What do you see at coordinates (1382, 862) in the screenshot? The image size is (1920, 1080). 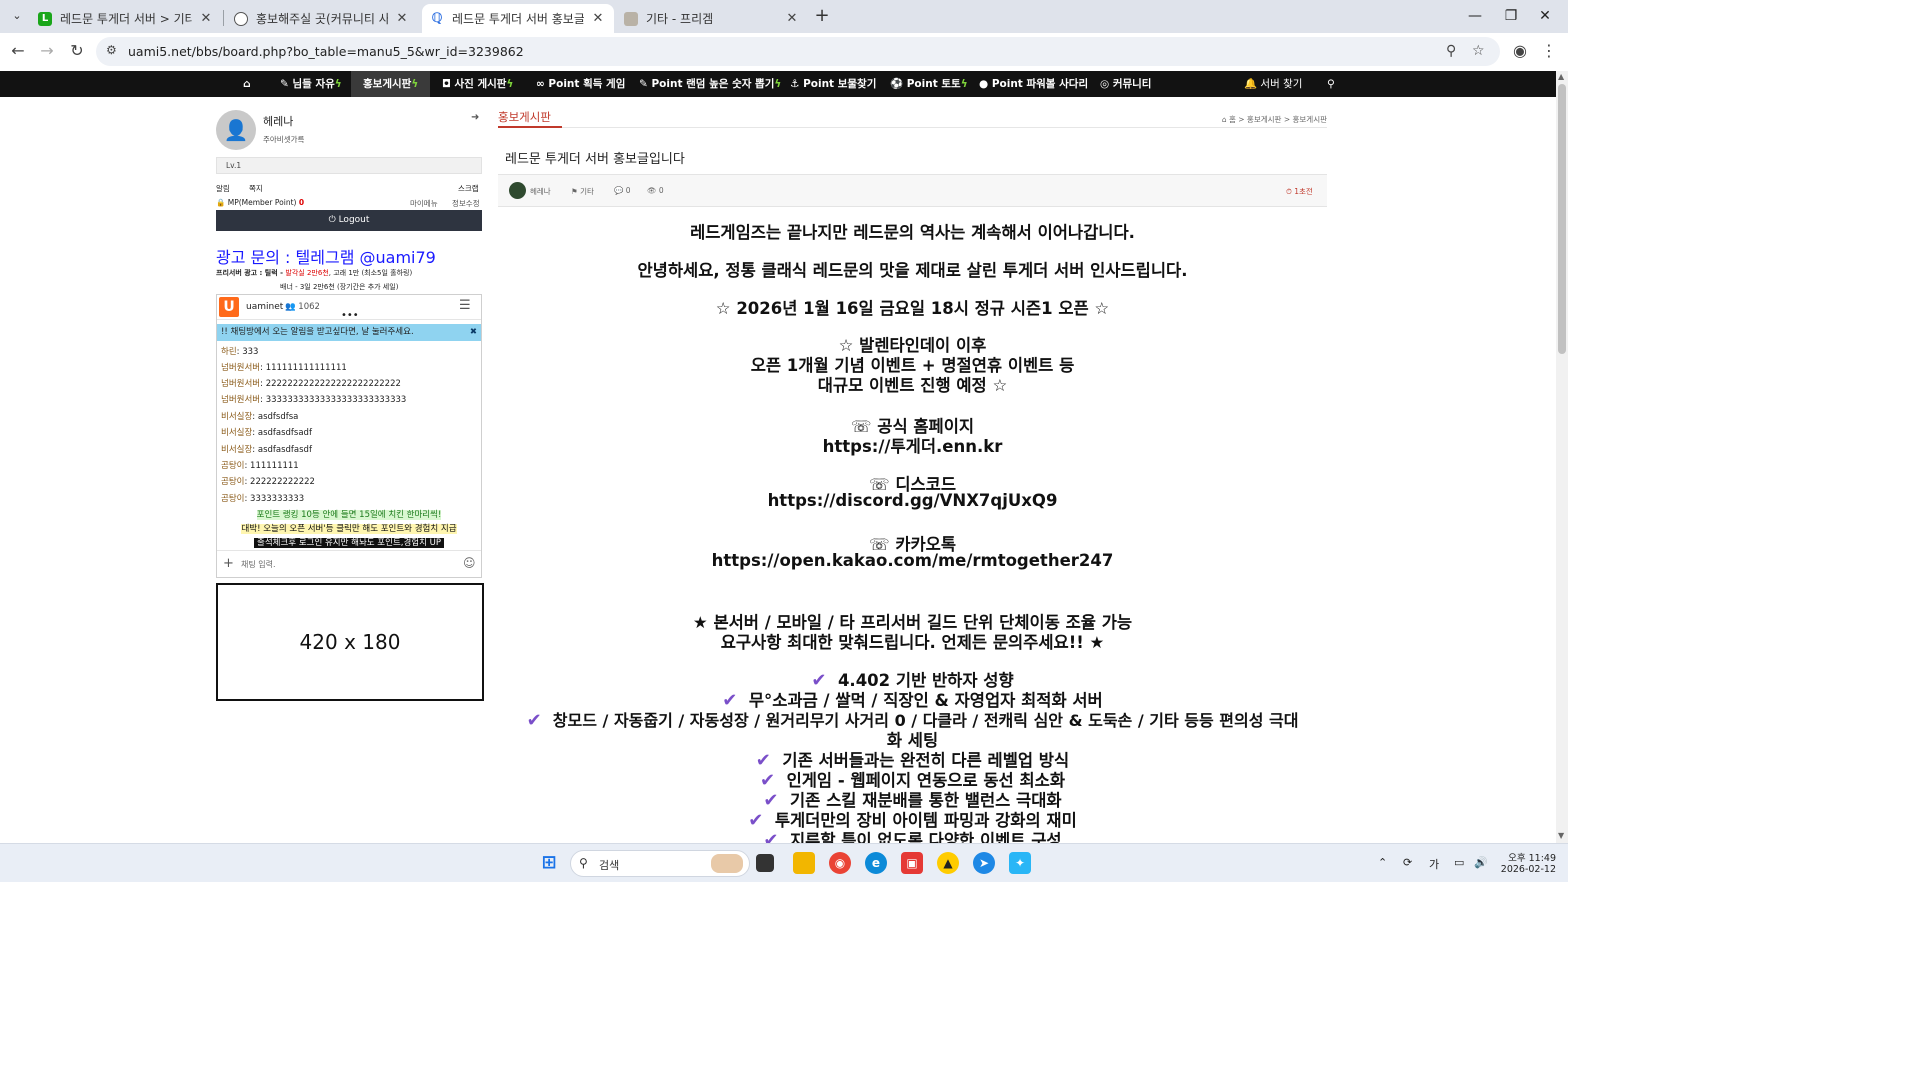 I see `tray-chevron-icon: ⌃` at bounding box center [1382, 862].